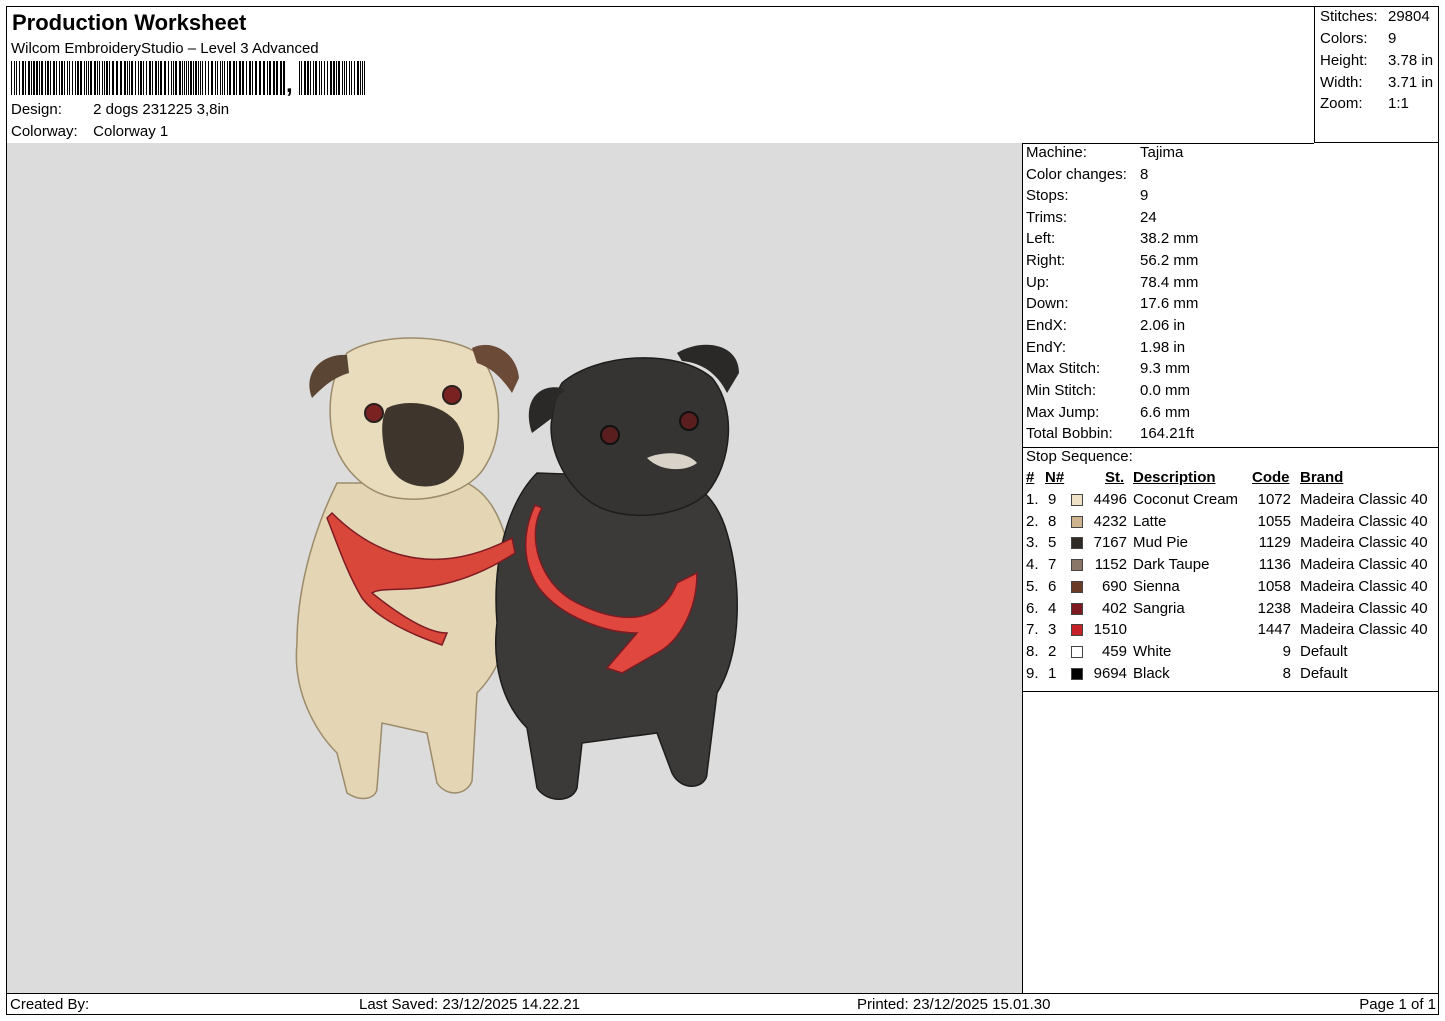 This screenshot has height=1021, width=1445. Describe the element at coordinates (1110, 673) in the screenshot. I see `cell-st: 9694` at that location.